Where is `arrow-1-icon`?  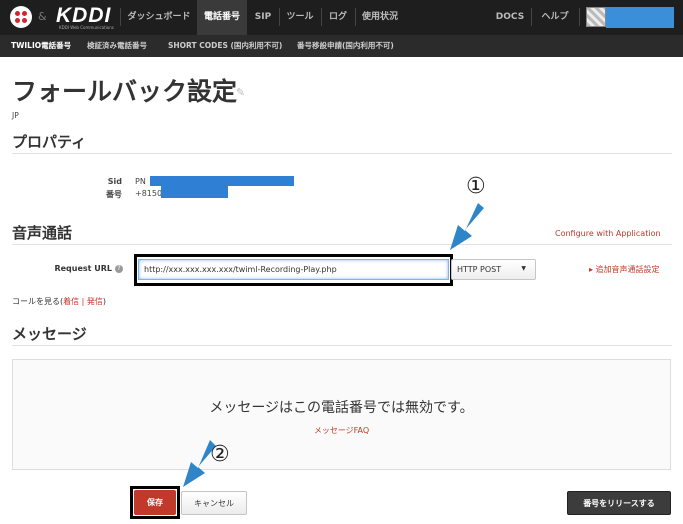
arrow-1-icon is located at coordinates (467, 226).